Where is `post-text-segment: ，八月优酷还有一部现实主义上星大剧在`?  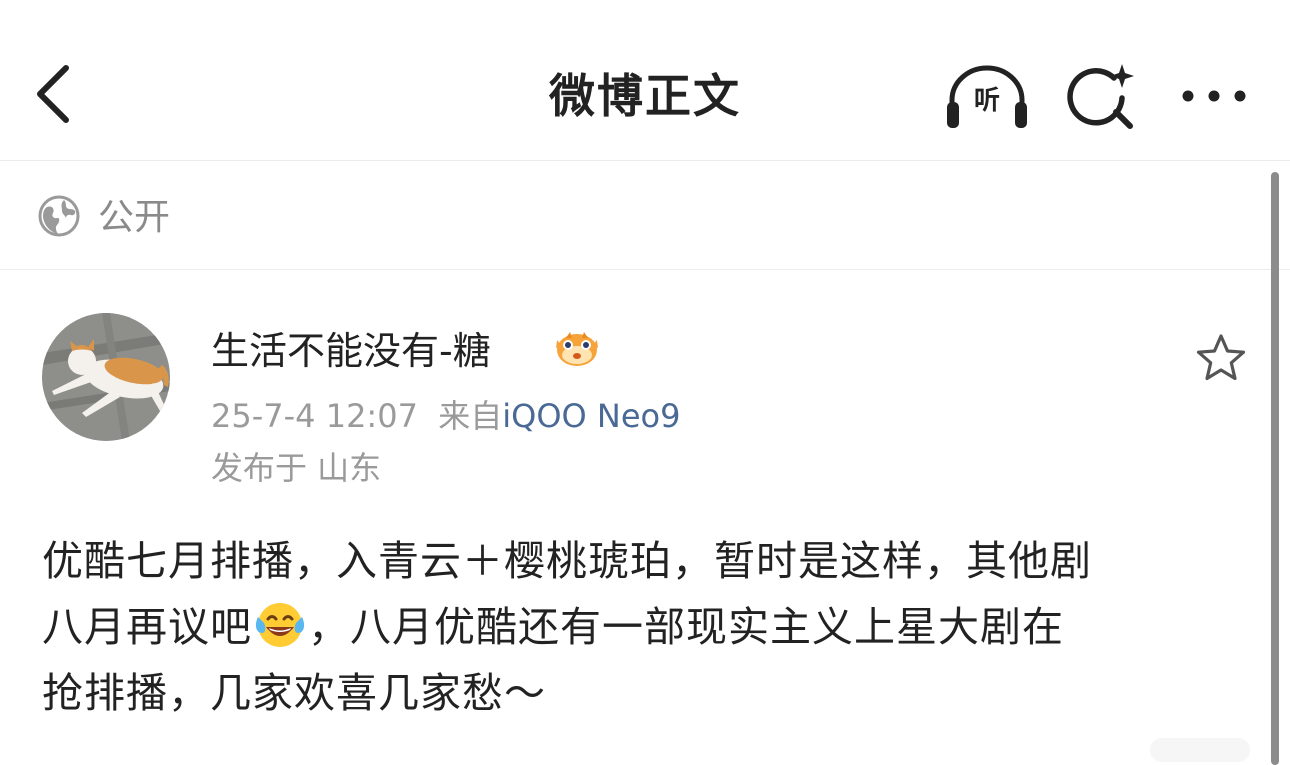 post-text-segment: ，八月优酷还有一部现实主义上星大剧在 is located at coordinates (686, 627).